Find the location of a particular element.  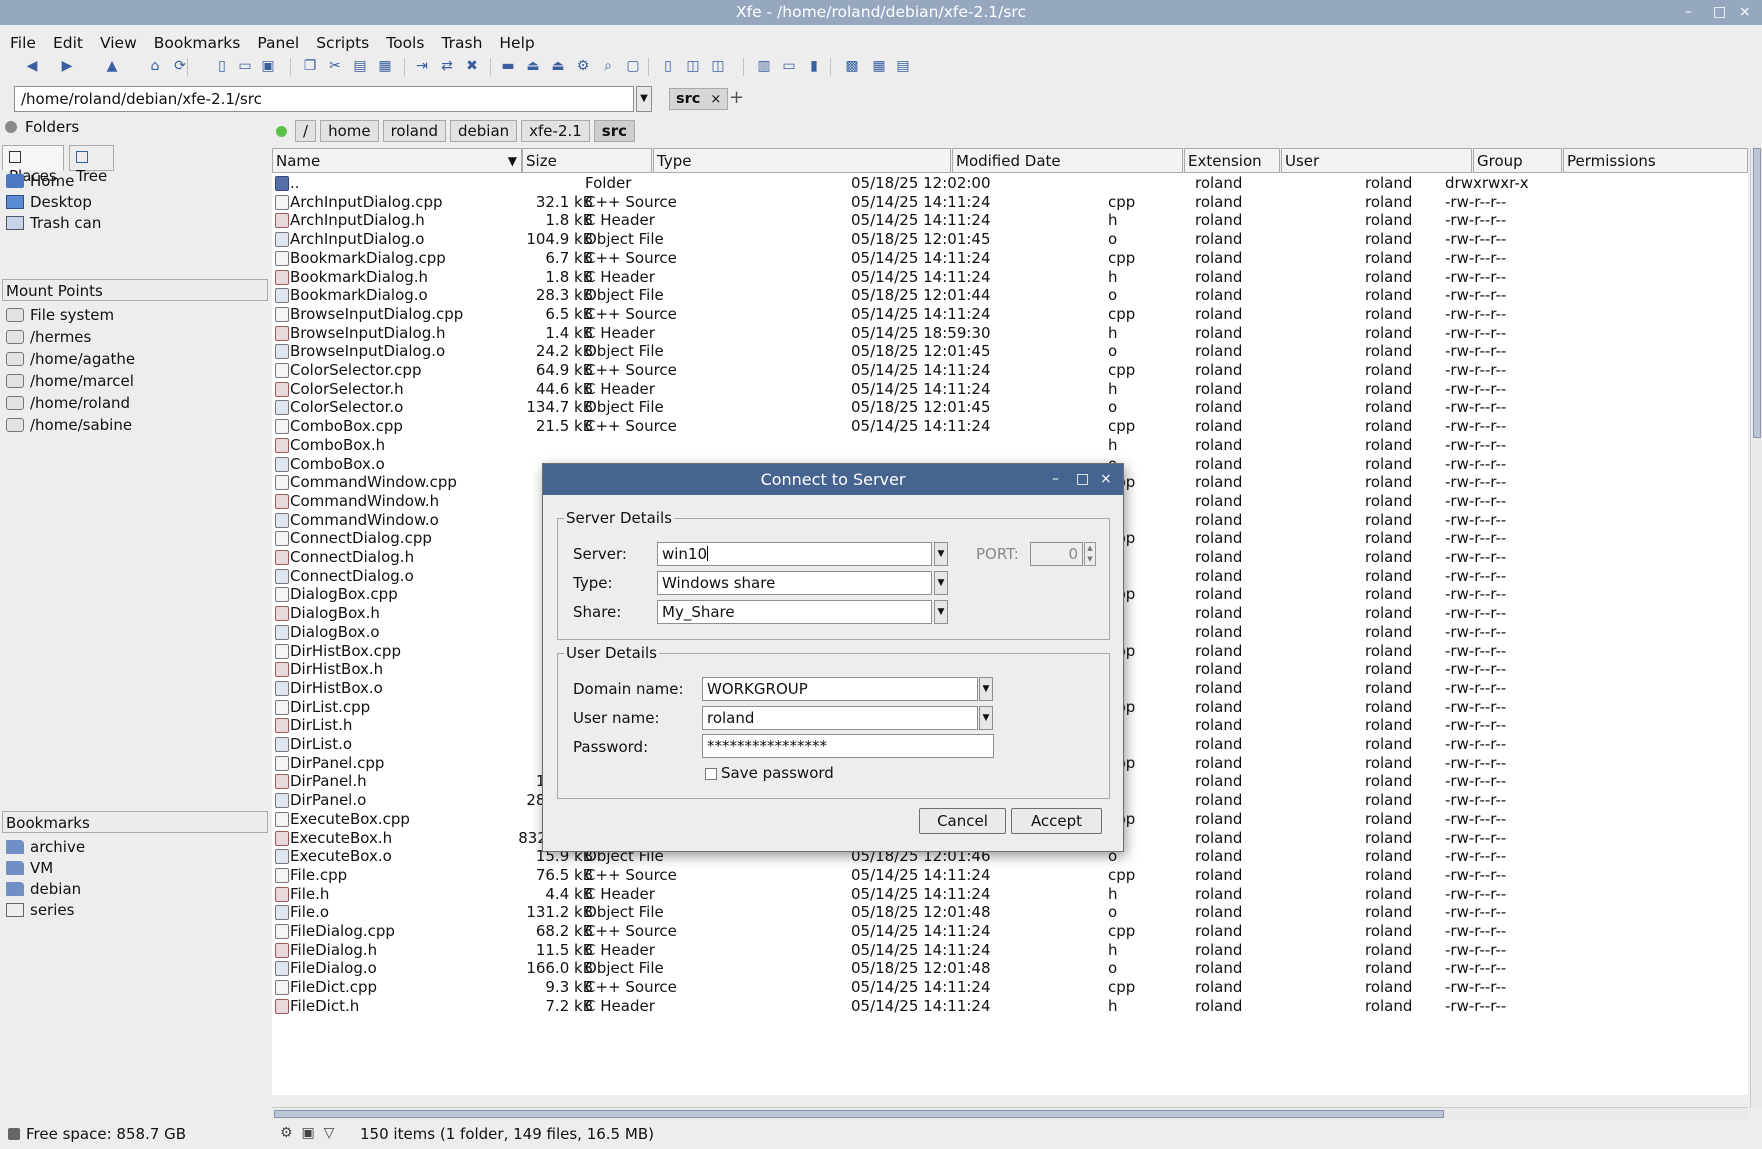

menu-scripts: Scripts is located at coordinates (342, 43).